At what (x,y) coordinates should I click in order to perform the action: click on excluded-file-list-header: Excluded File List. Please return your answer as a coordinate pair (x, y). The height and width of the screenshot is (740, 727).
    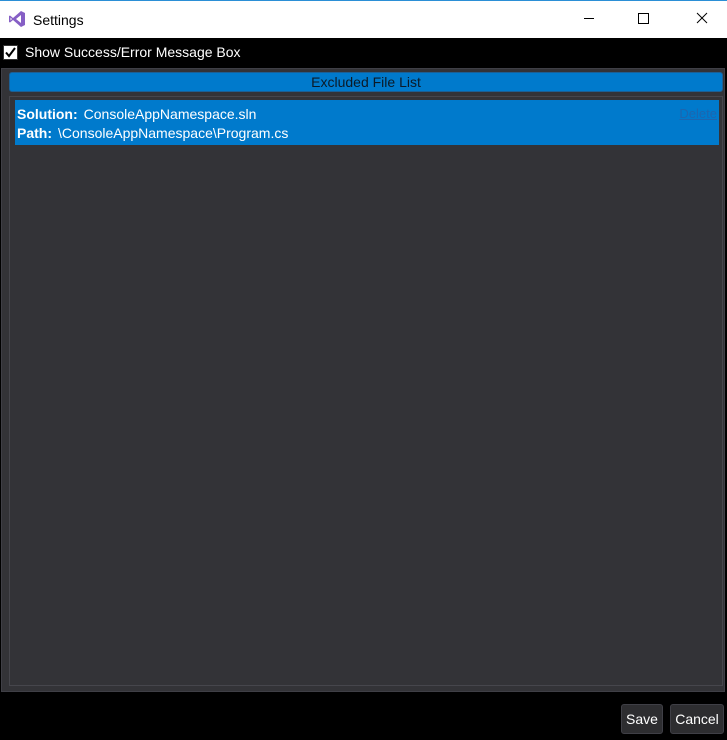
    Looking at the image, I should click on (366, 82).